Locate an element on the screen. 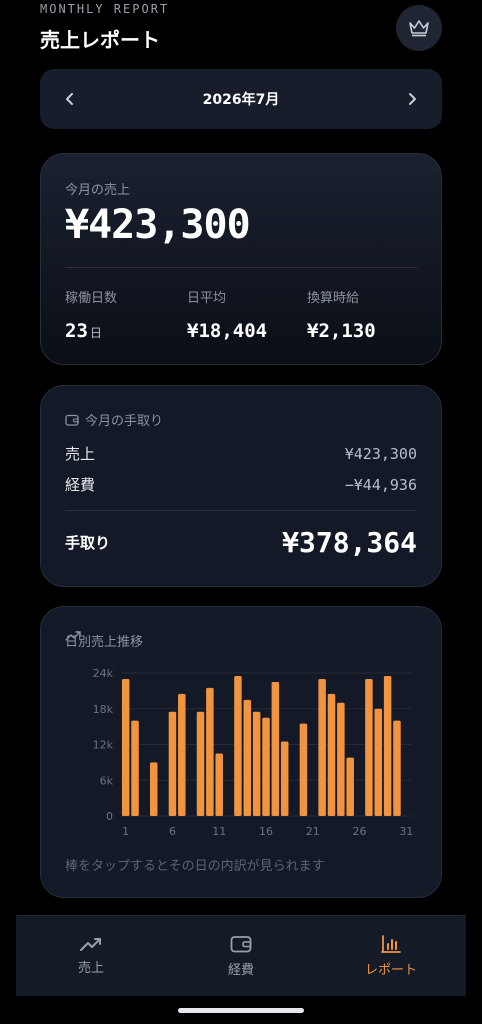 The width and height of the screenshot is (482, 1024). x-tick-label: 31 is located at coordinates (406, 831).